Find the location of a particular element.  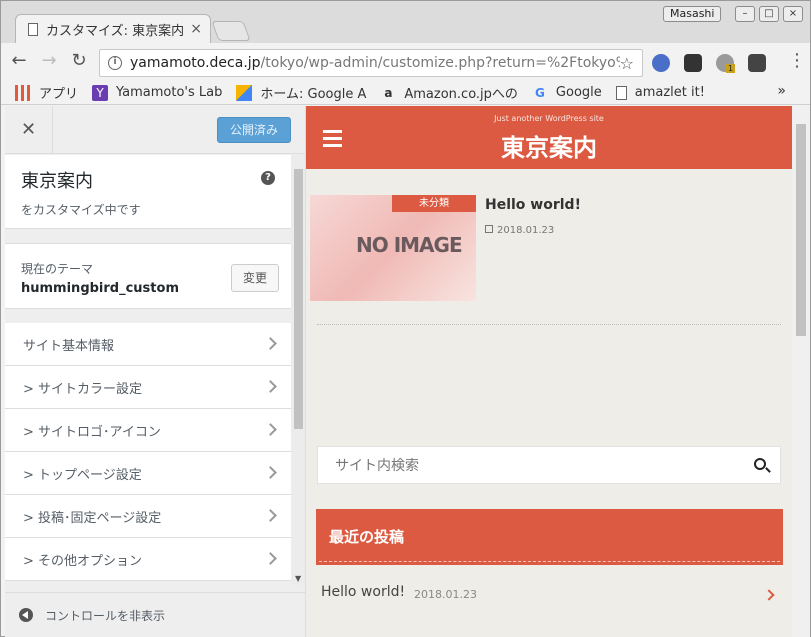

section-gap is located at coordinates (148, 236).